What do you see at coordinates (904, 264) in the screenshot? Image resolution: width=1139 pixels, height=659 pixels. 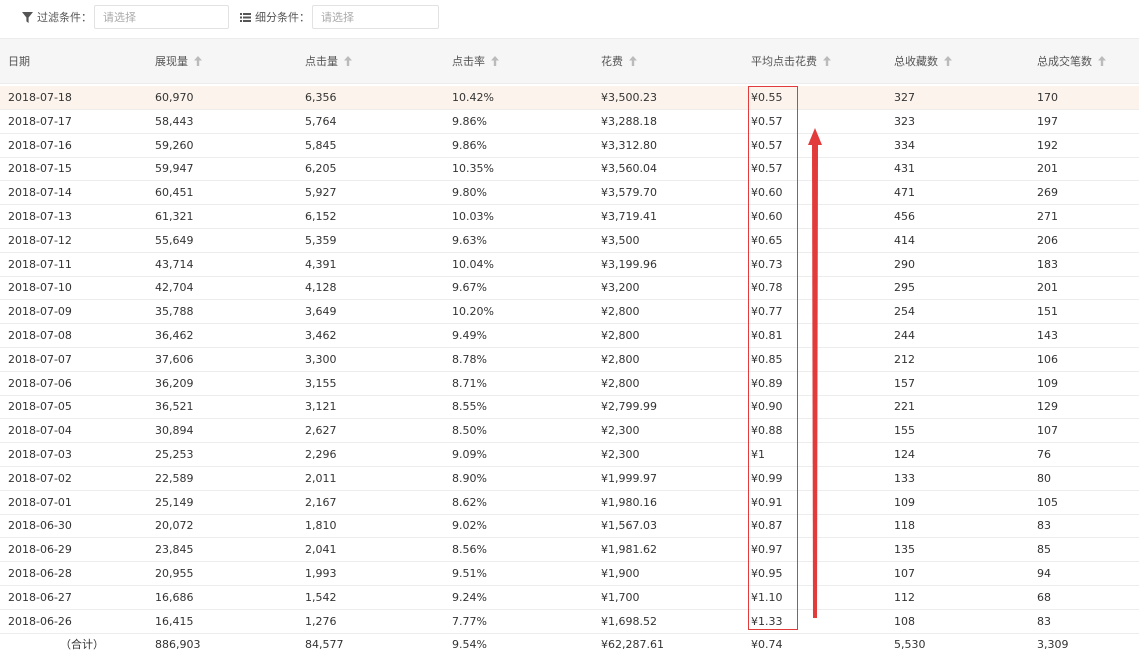 I see `cell-favorites: 290` at bounding box center [904, 264].